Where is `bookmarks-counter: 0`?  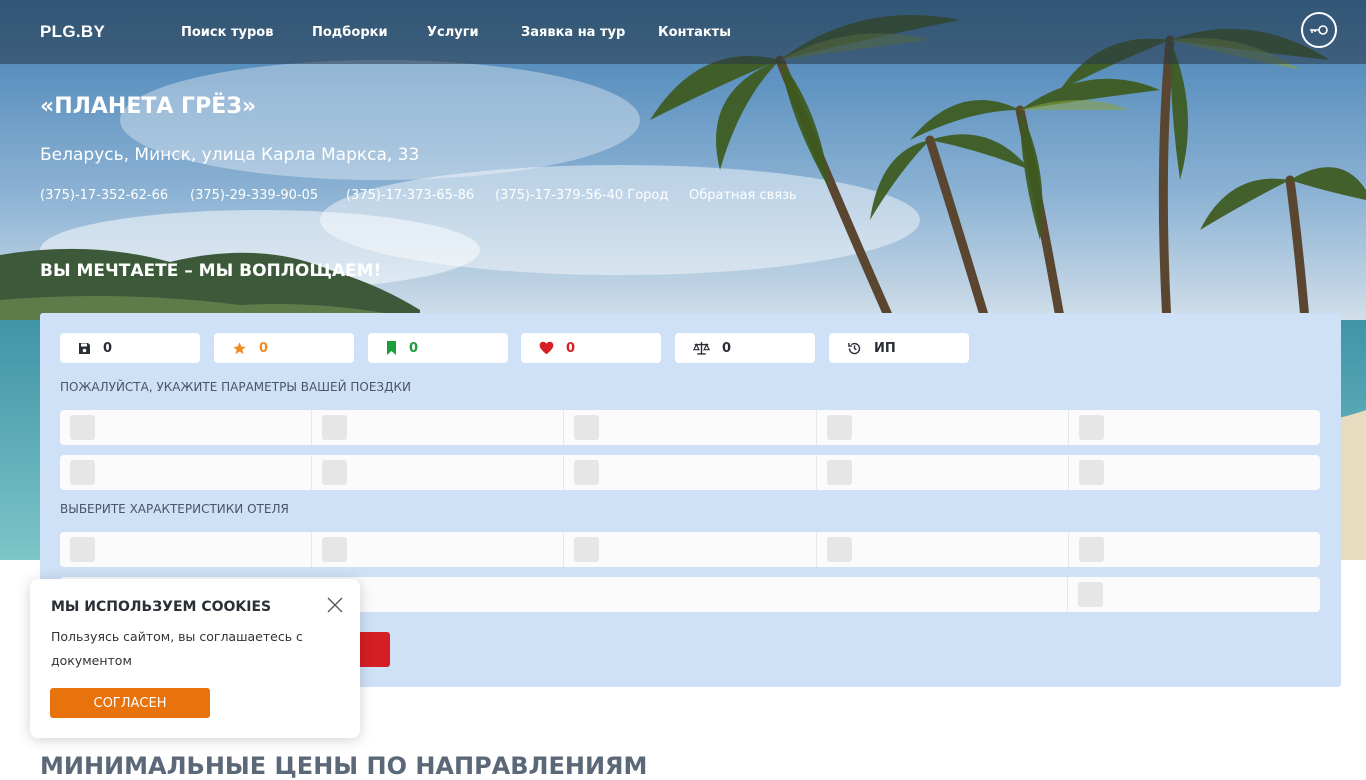
bookmarks-counter: 0 is located at coordinates (438, 348).